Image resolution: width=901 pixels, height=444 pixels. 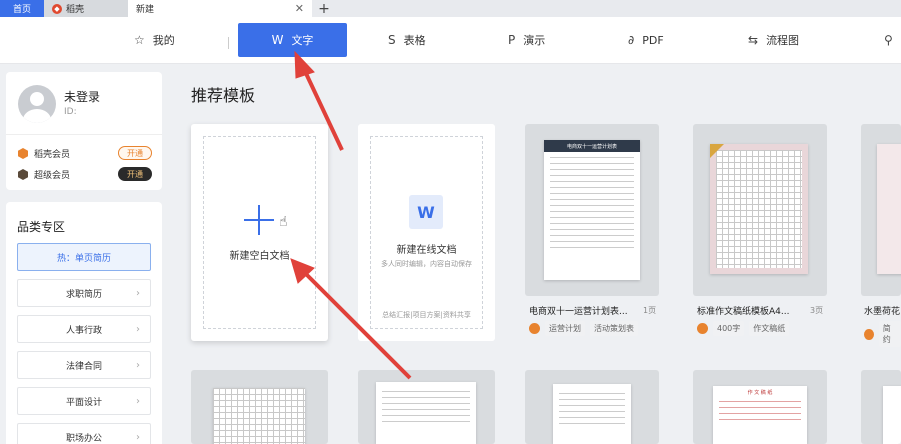 I want to click on toolbar-word: W 文字, so click(x=292, y=40).